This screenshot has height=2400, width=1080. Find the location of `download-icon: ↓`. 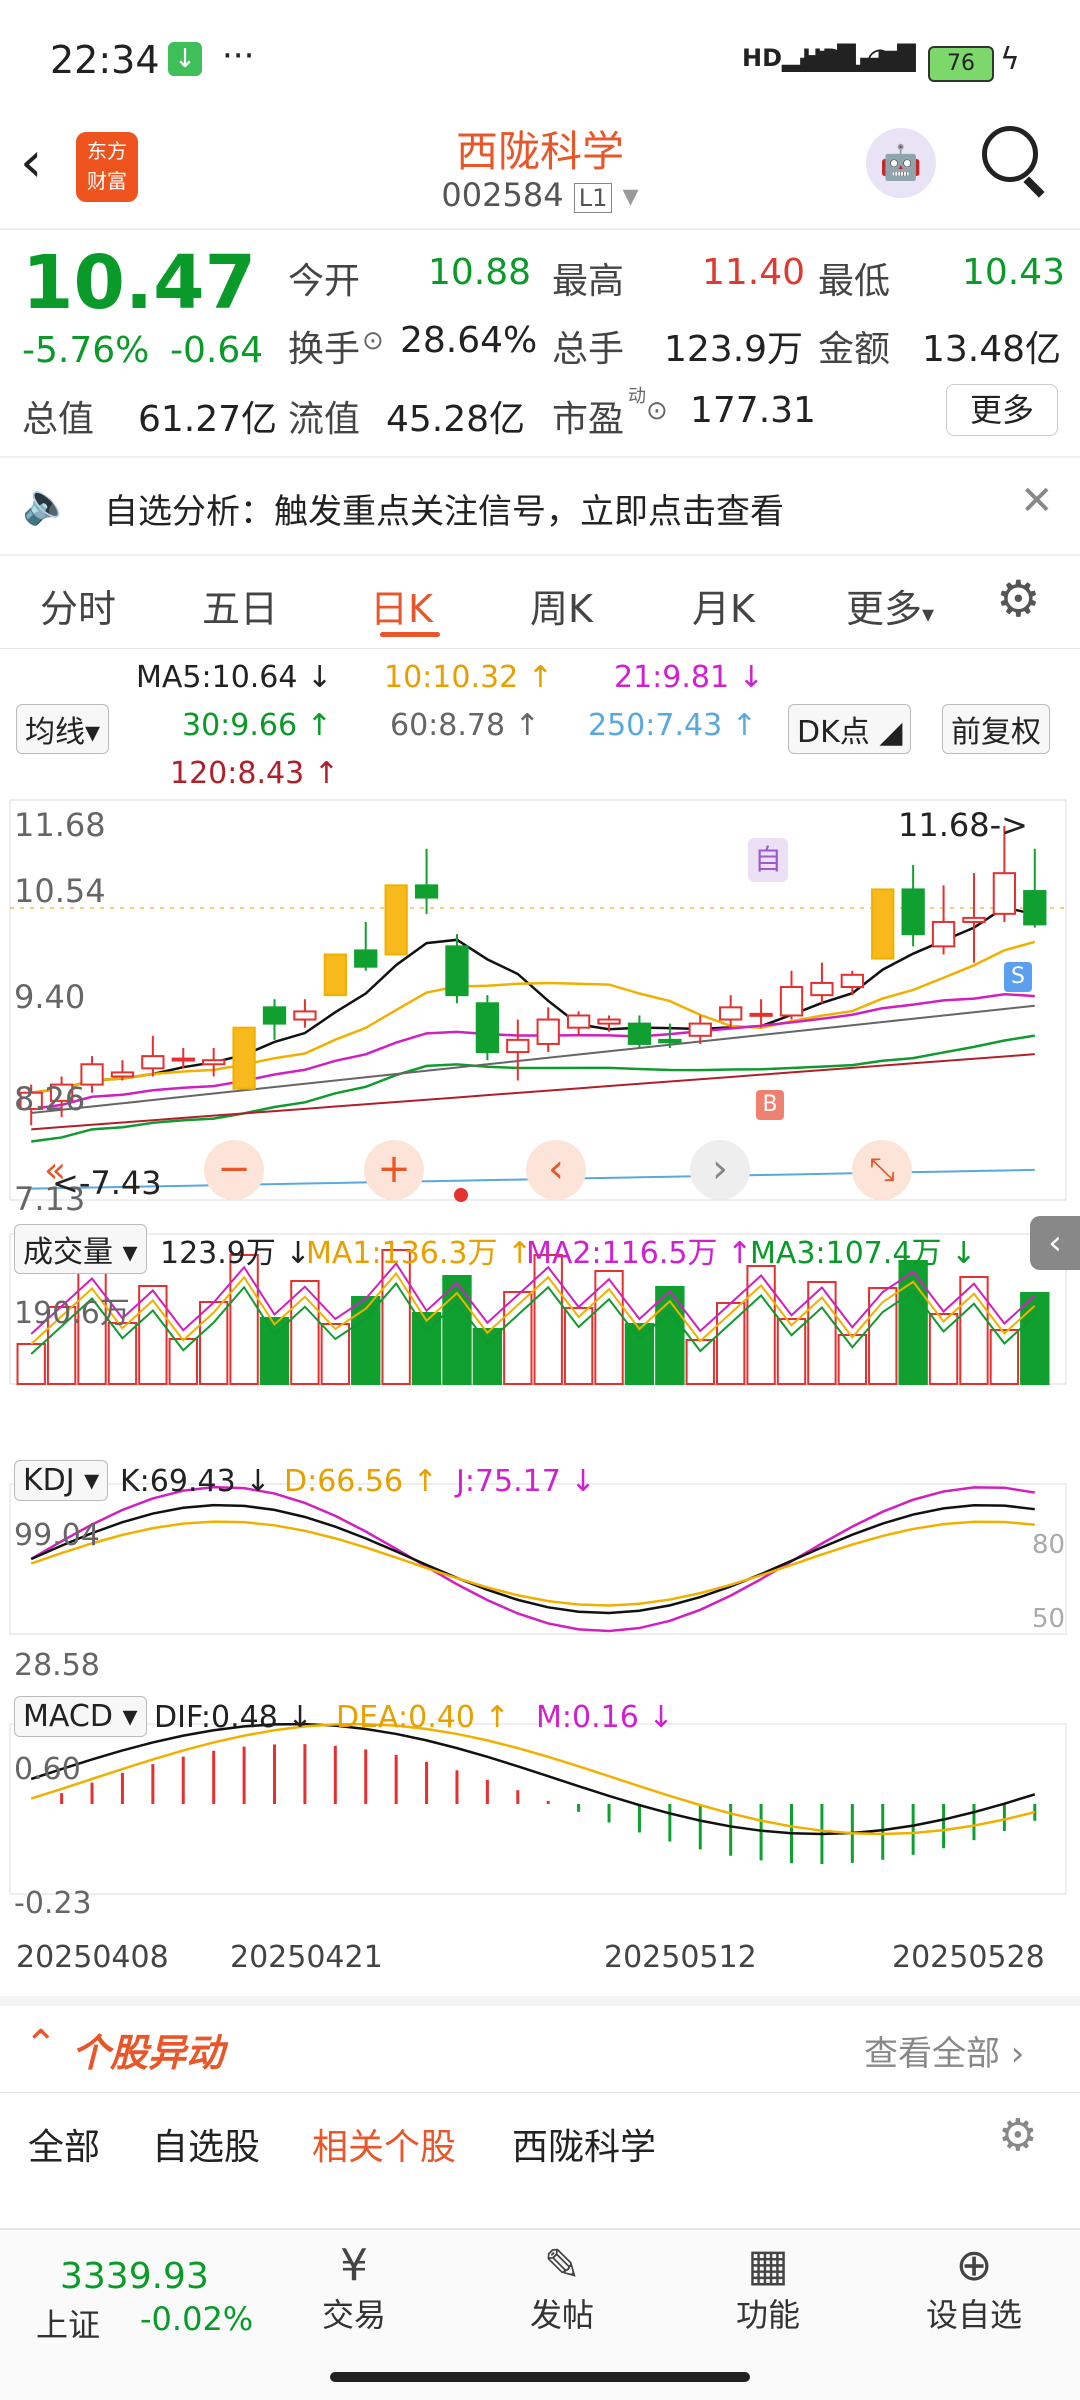

download-icon: ↓ is located at coordinates (185, 59).